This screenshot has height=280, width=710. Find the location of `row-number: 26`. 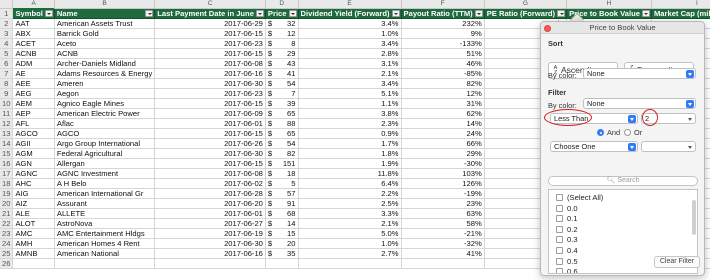

row-number: 26 is located at coordinates (7, 263).